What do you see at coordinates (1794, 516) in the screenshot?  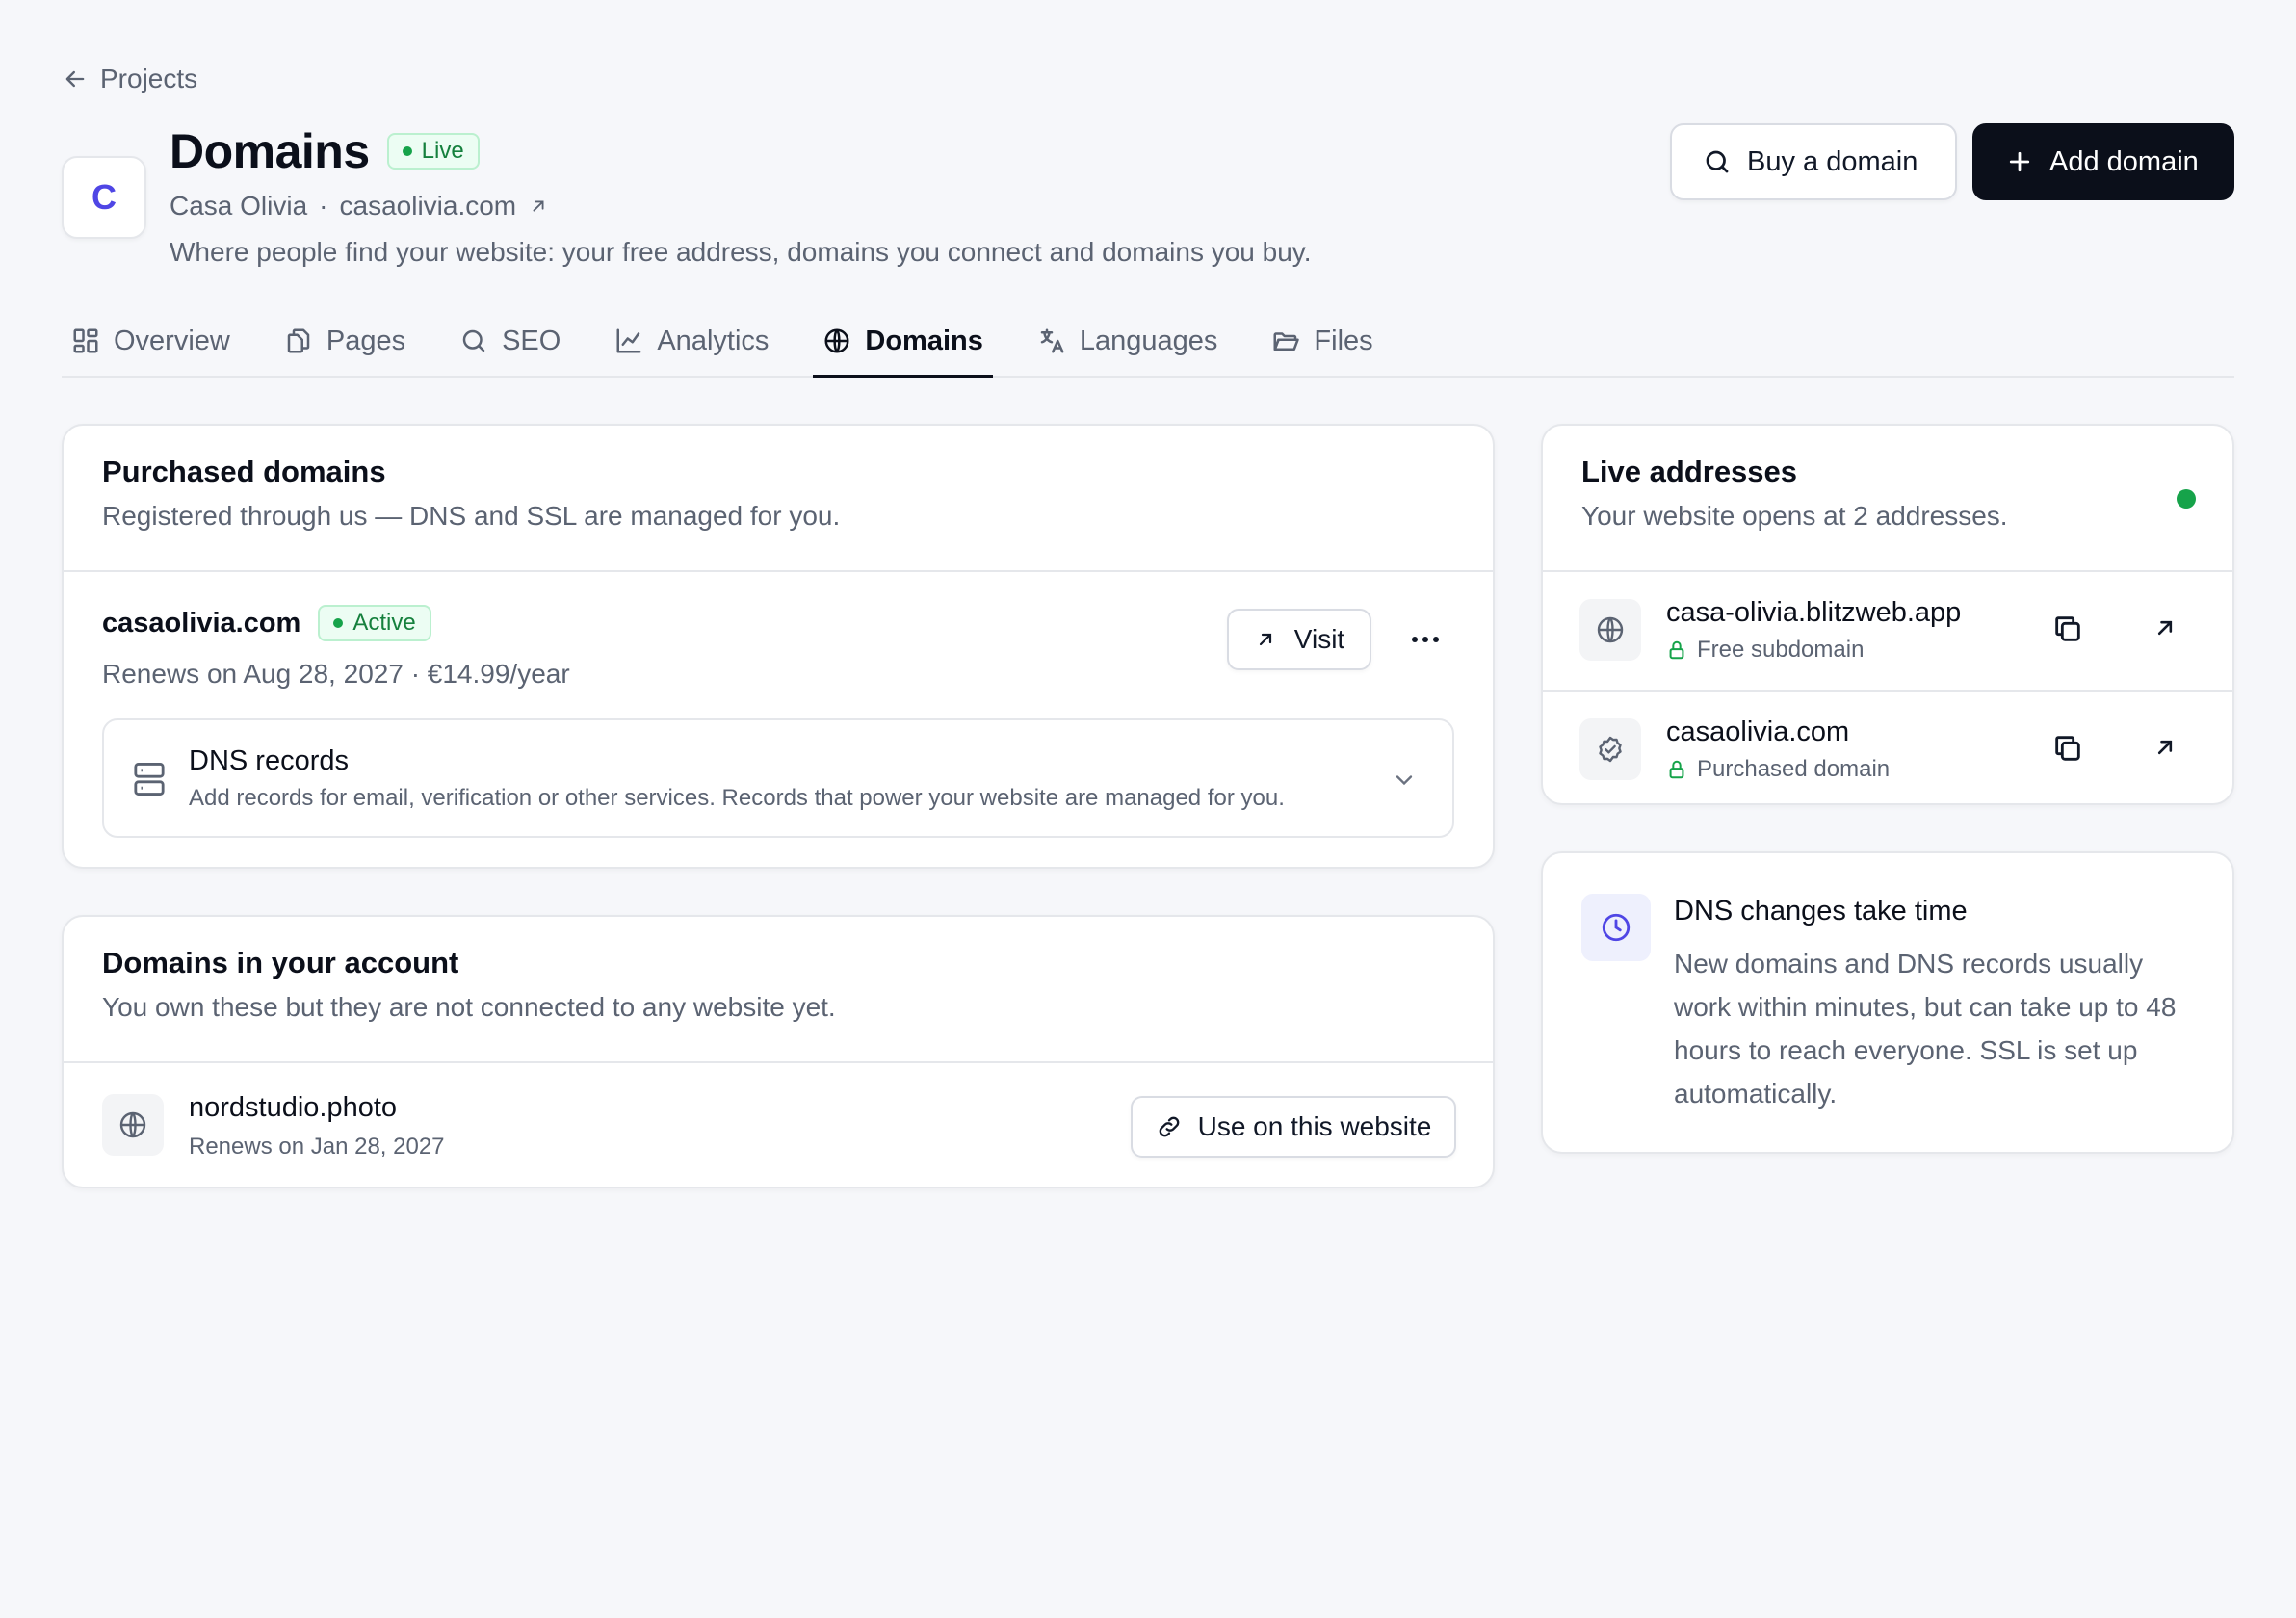 I see `card-subtitle: Your website opens at 2 addresses.` at bounding box center [1794, 516].